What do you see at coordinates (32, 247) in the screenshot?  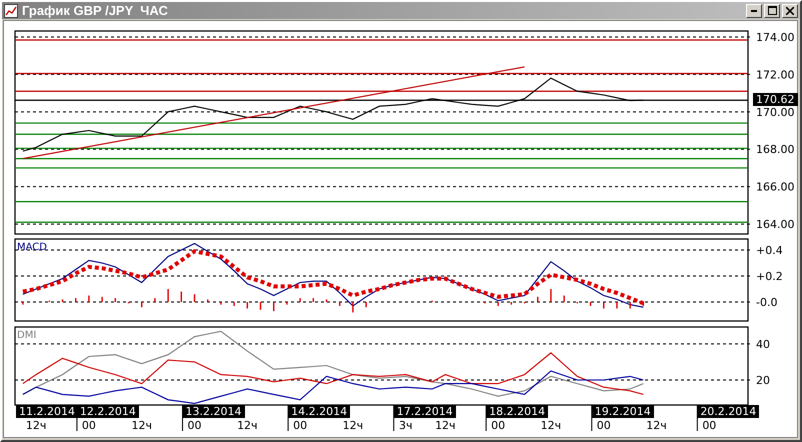 I see `indicator-title: MACD` at bounding box center [32, 247].